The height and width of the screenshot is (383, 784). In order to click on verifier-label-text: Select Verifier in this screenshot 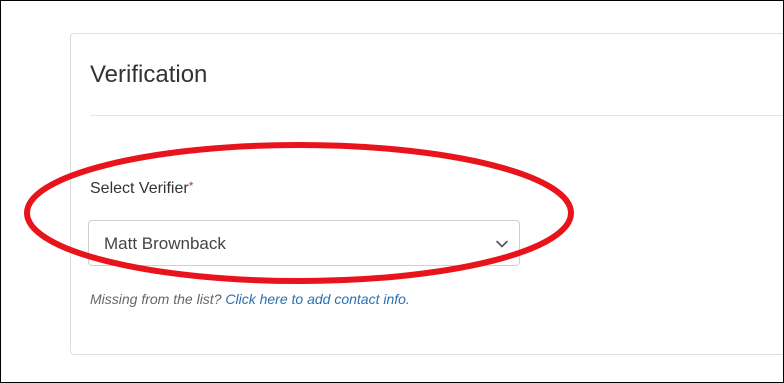, I will do `click(139, 188)`.